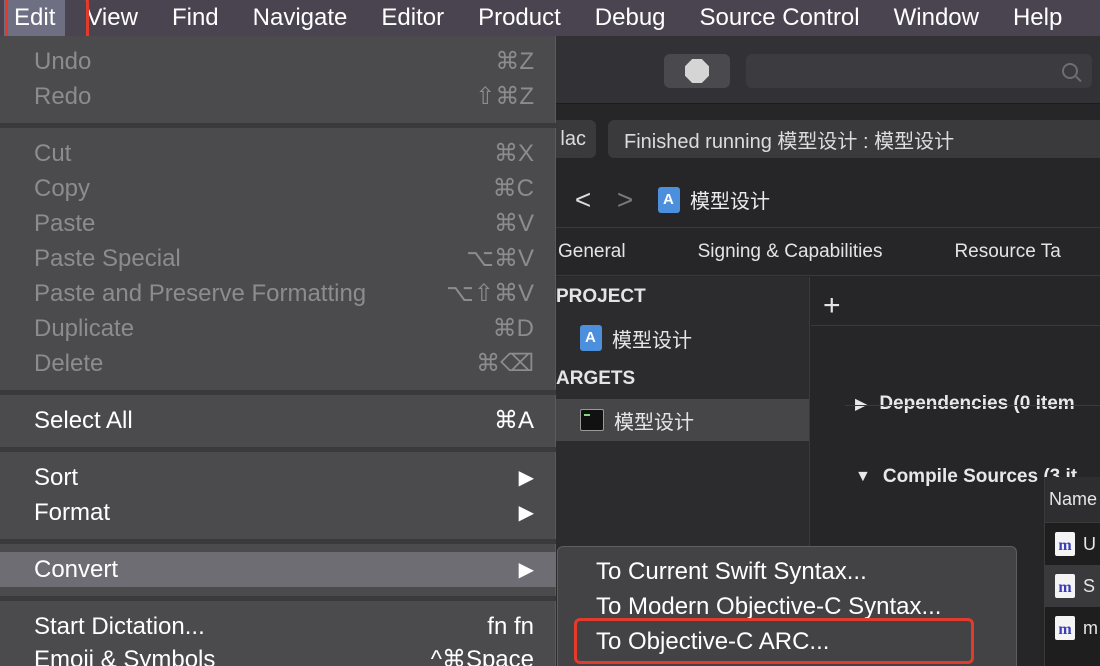 This screenshot has width=1100, height=666. Describe the element at coordinates (278, 258) in the screenshot. I see `menu-item-paste-special: Paste Special ⌥⌘V` at that location.